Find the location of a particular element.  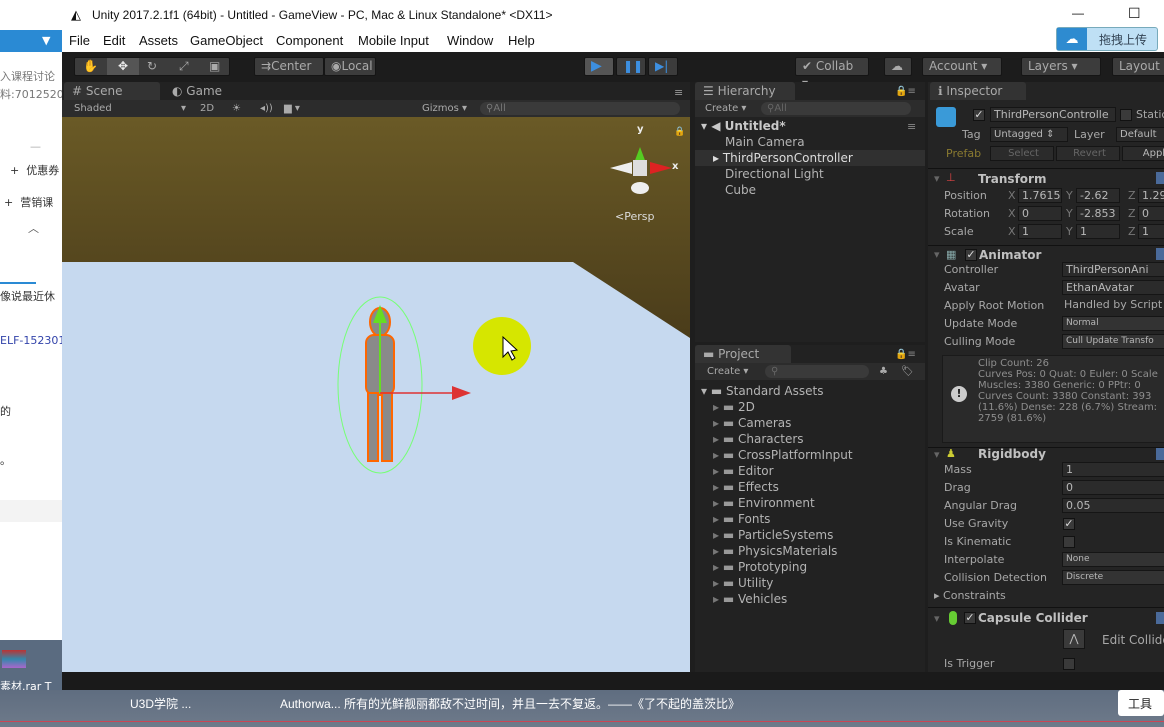

menu-gameobject: GameObject is located at coordinates (226, 40).